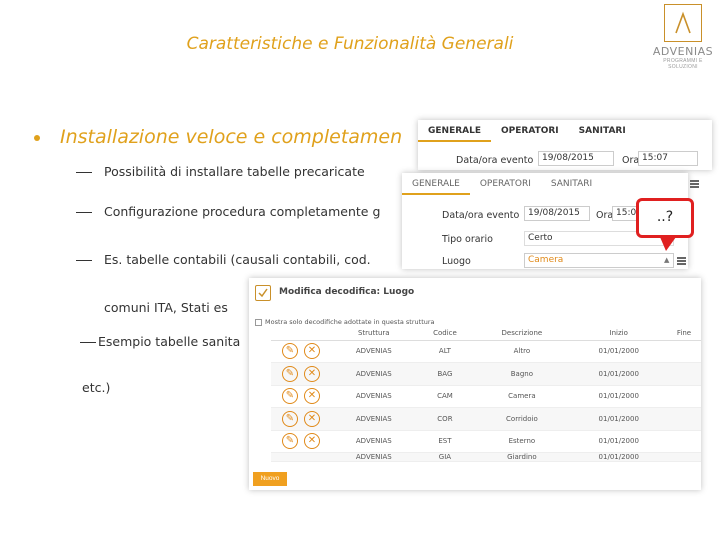 This screenshot has height=540, width=720. What do you see at coordinates (445, 333) in the screenshot?
I see `col-codice: Codice` at bounding box center [445, 333].